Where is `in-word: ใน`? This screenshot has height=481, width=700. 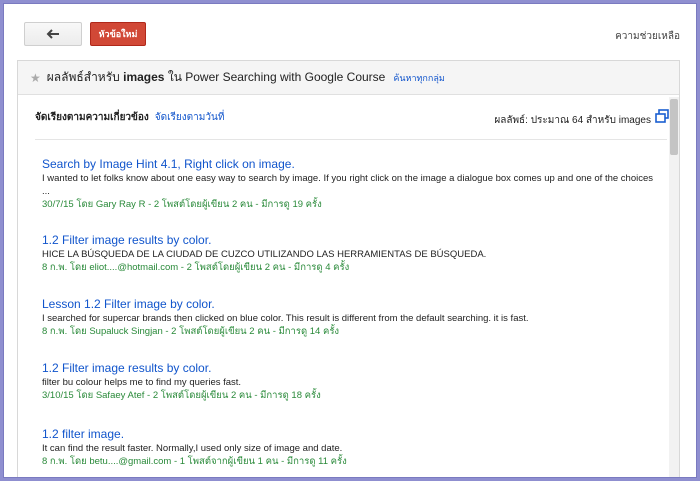 in-word: ใน is located at coordinates (174, 77).